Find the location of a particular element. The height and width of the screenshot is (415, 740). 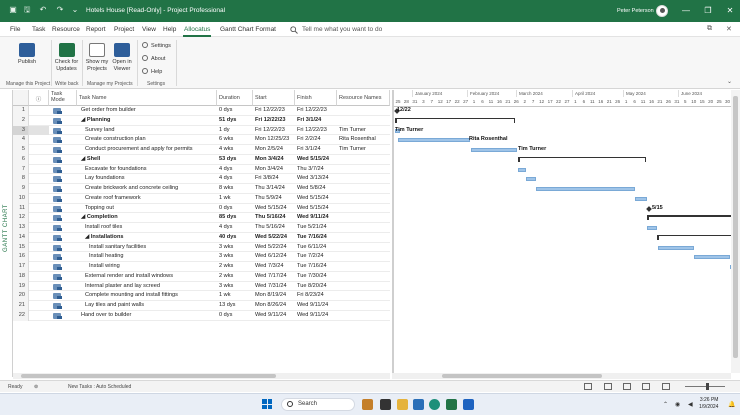

menu-view: View is located at coordinates (149, 29).